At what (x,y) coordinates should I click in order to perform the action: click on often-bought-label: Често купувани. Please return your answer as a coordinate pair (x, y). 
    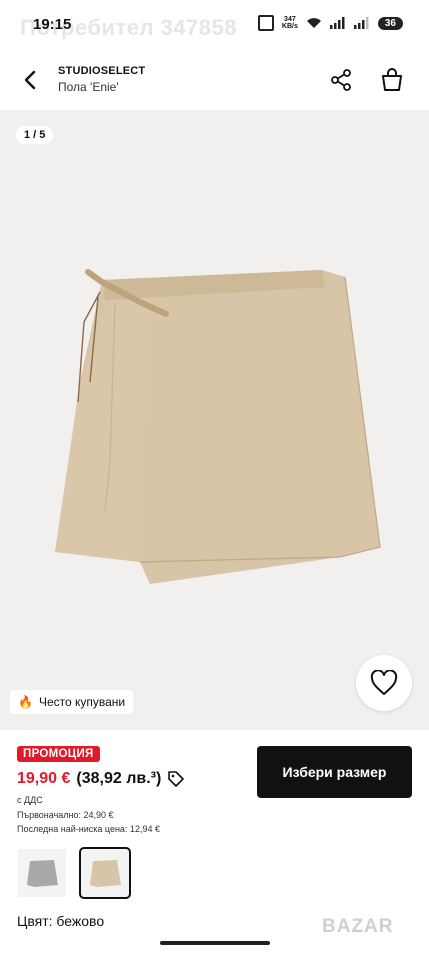
    Looking at the image, I should click on (82, 702).